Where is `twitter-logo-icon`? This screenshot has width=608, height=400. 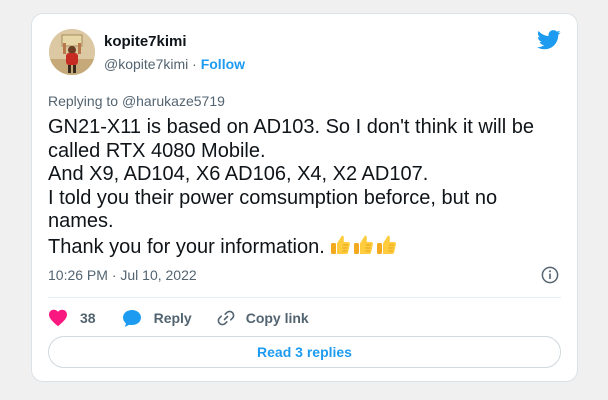
twitter-logo-icon is located at coordinates (549, 40).